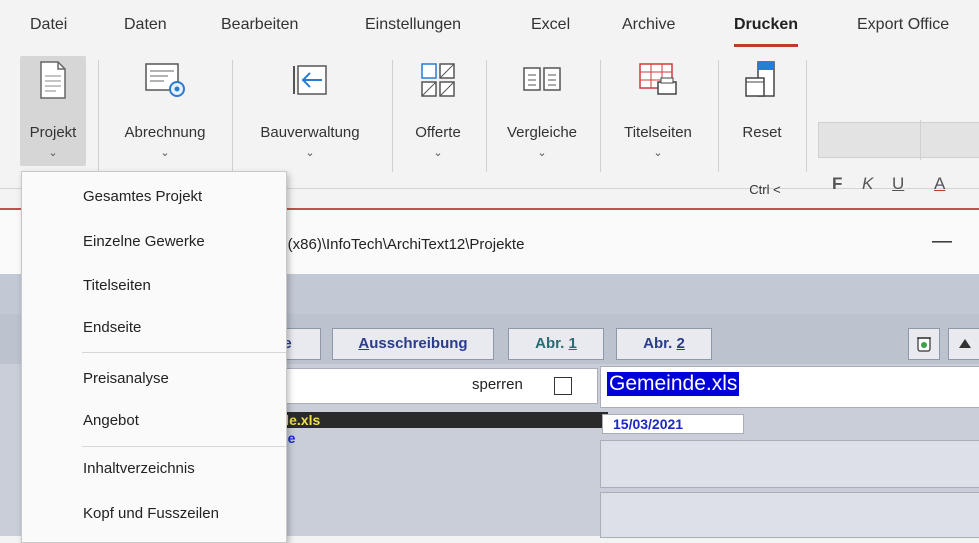  What do you see at coordinates (898, 140) in the screenshot?
I see `font-name-box` at bounding box center [898, 140].